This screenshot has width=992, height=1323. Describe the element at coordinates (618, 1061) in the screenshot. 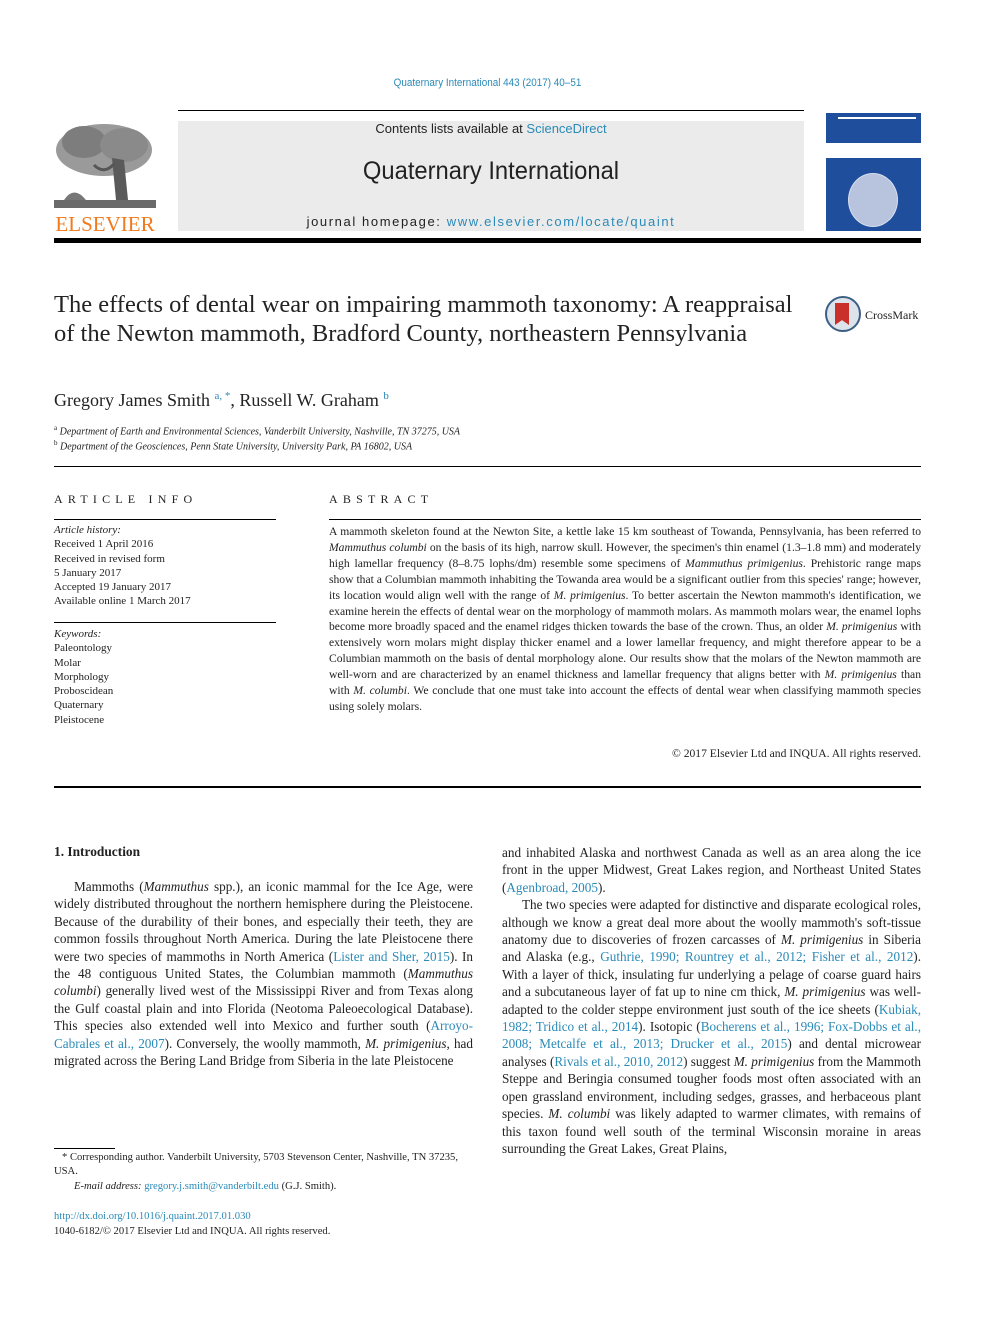

I see `citation-link: Rivals et al., 2010, 2012` at that location.